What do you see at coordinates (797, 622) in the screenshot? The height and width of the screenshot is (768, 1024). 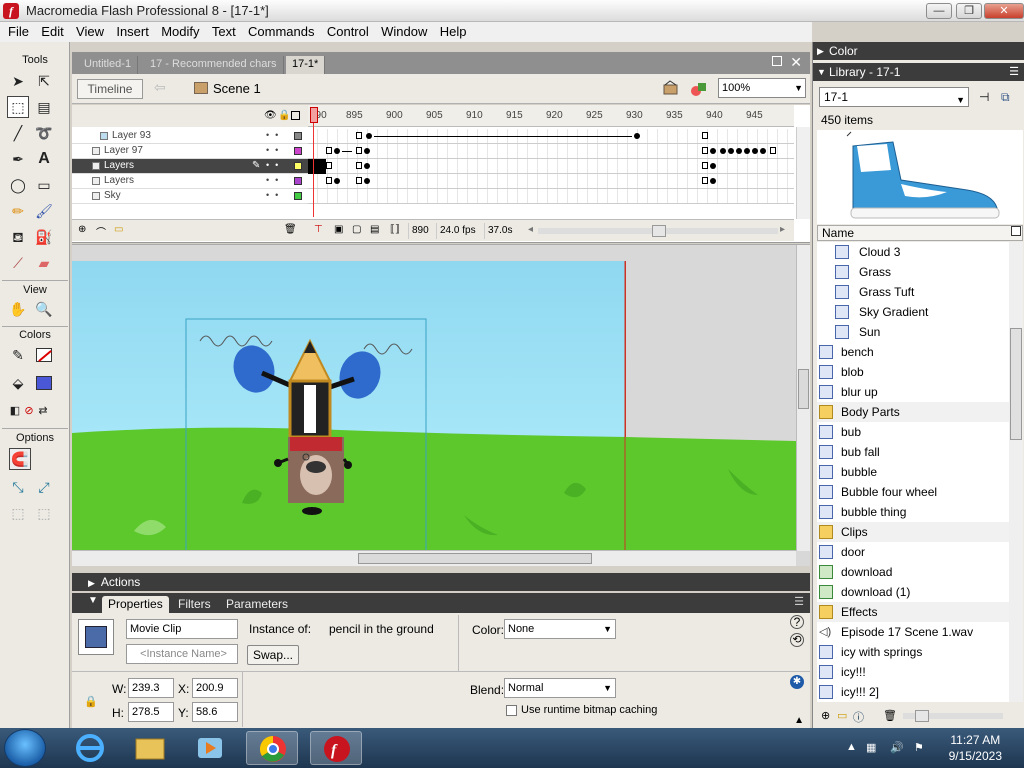 I see `help-icon: ?` at bounding box center [797, 622].